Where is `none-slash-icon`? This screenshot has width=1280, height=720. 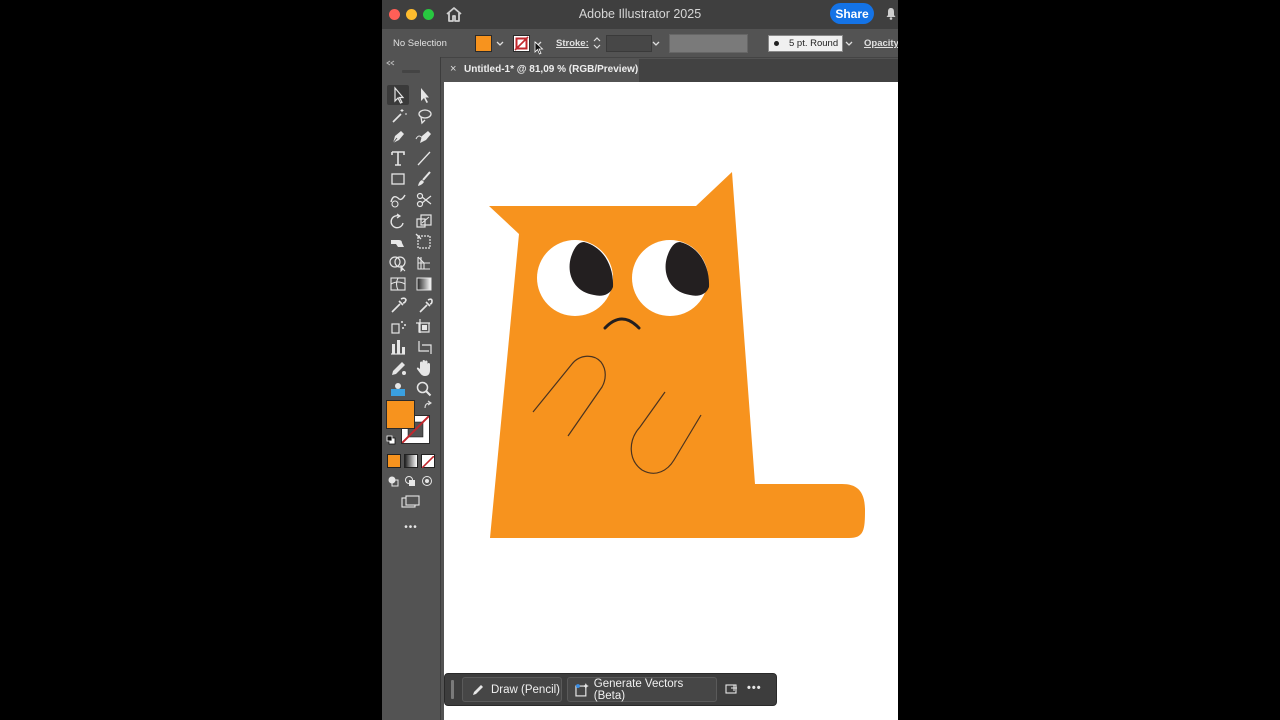
none-slash-icon is located at coordinates (428, 462).